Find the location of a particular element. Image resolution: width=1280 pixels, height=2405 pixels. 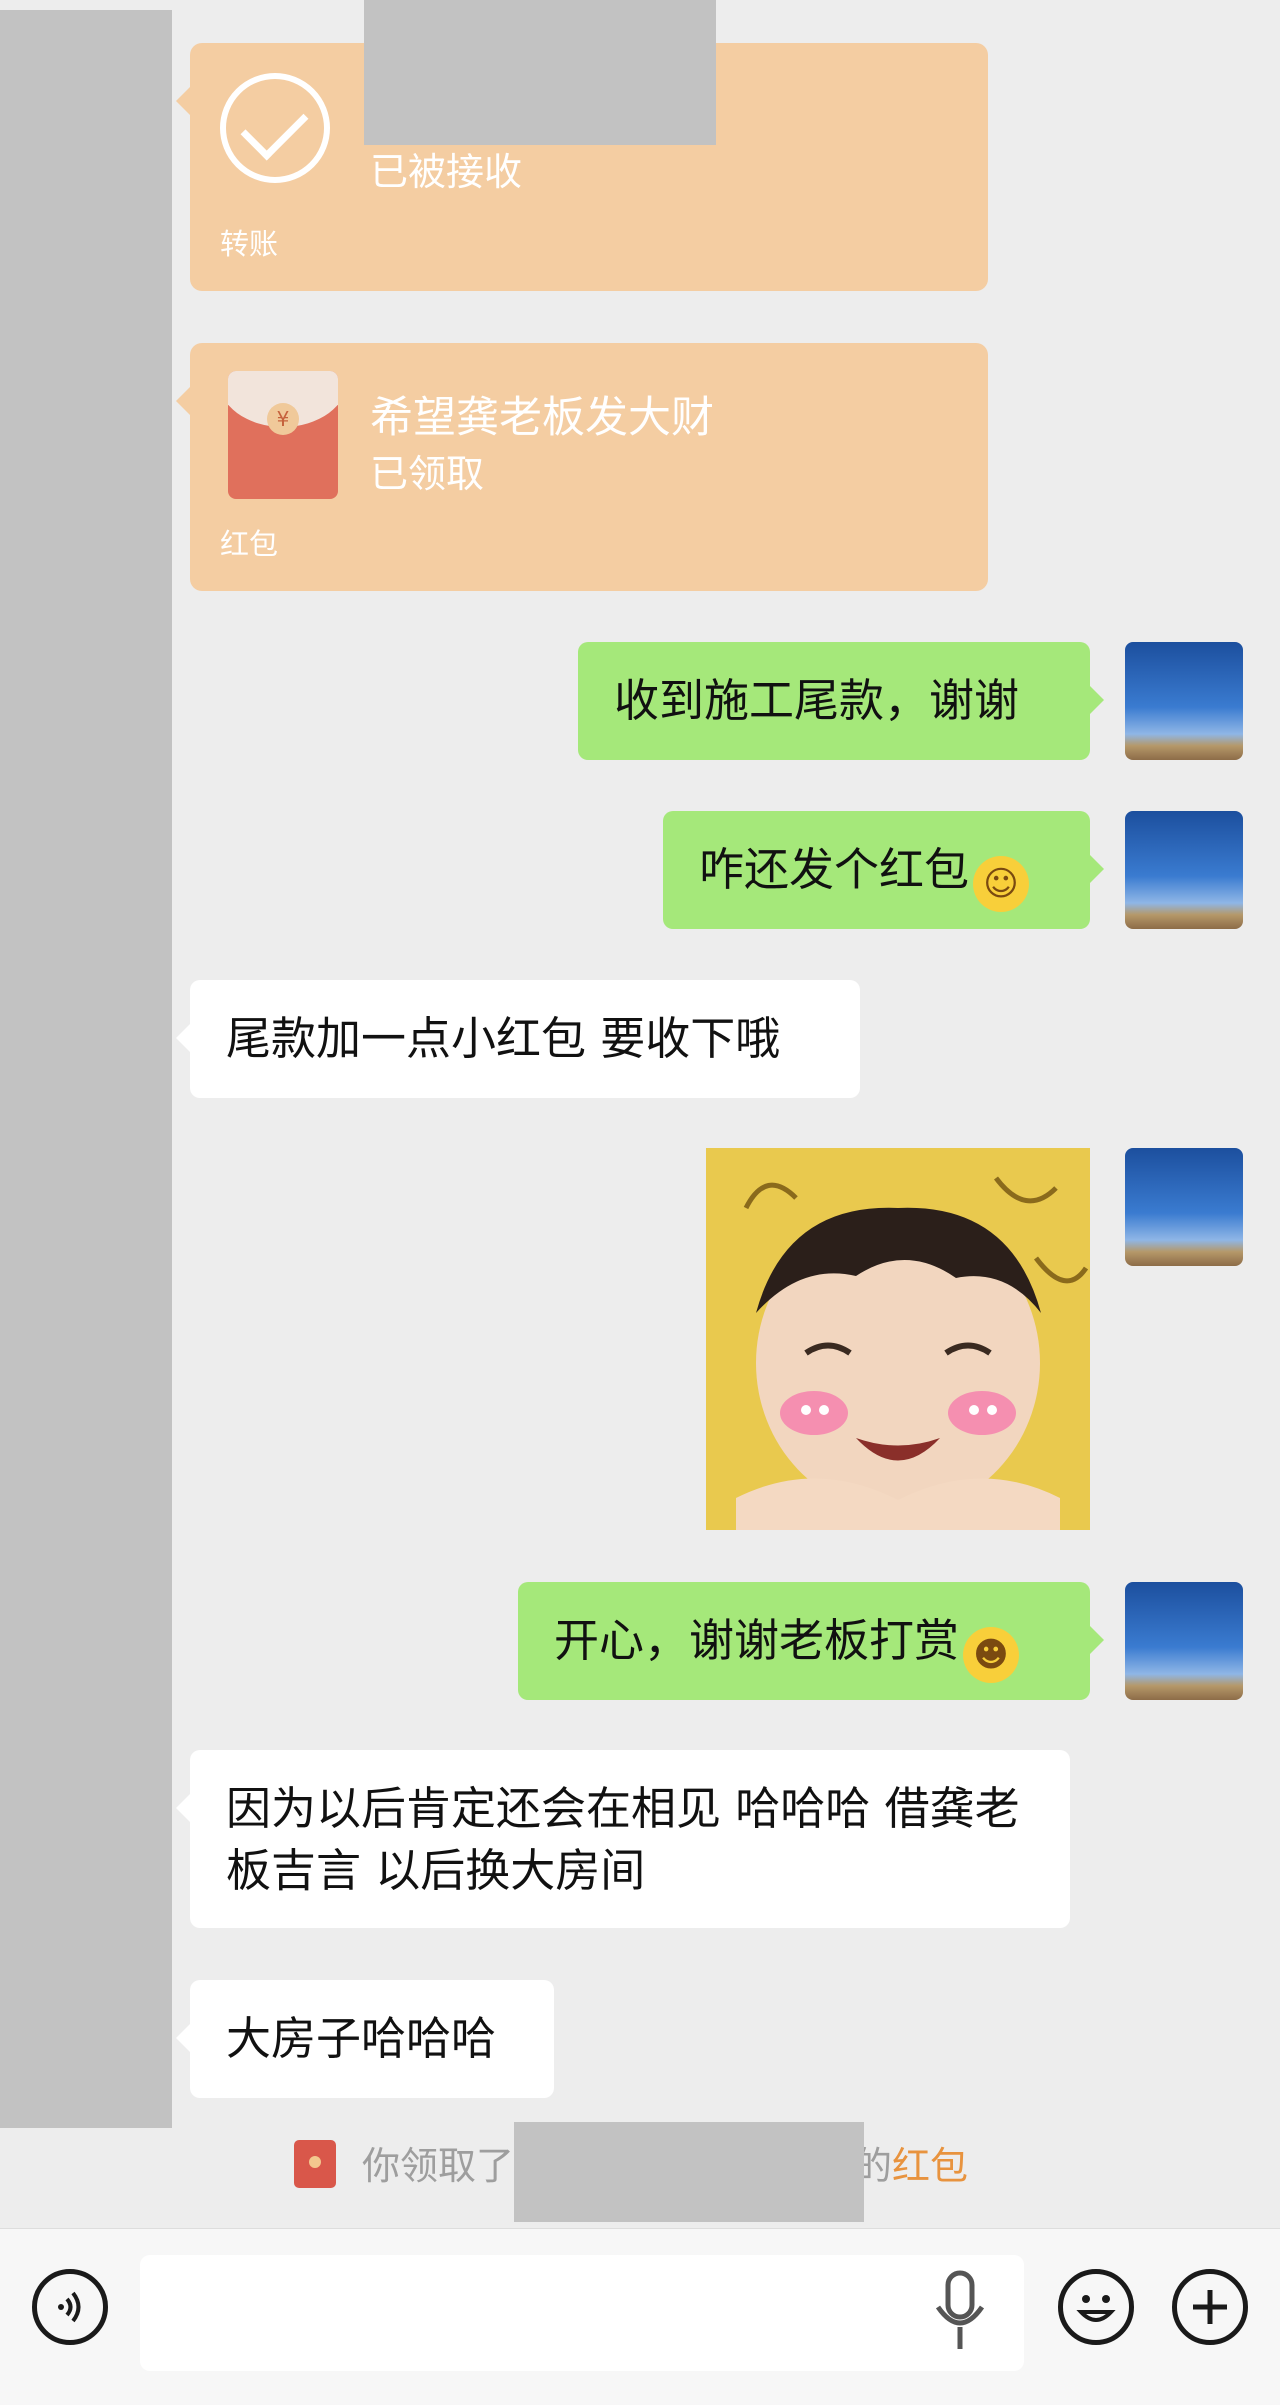

message-text: 收到施工尾款，谢谢 is located at coordinates (817, 700).